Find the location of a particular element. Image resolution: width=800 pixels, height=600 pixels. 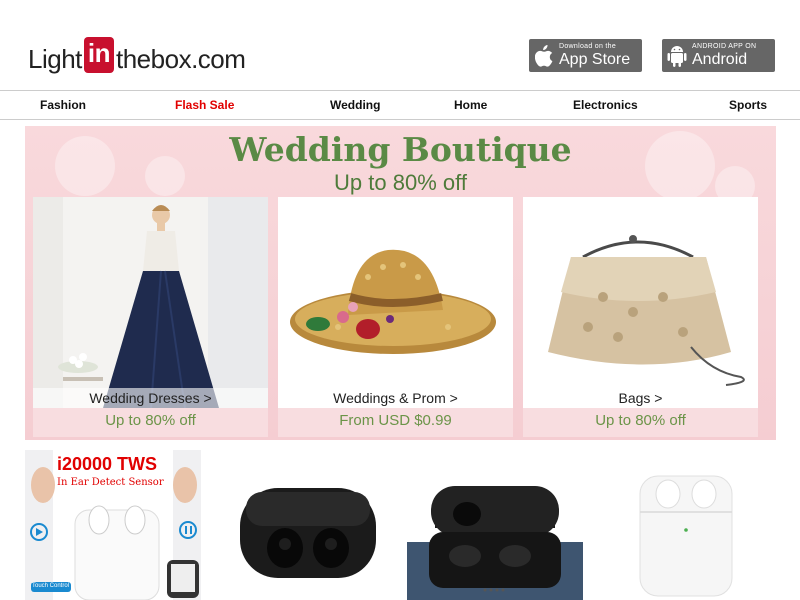

bags-card: Bags > Up to 80% off is located at coordinates (640, 317).